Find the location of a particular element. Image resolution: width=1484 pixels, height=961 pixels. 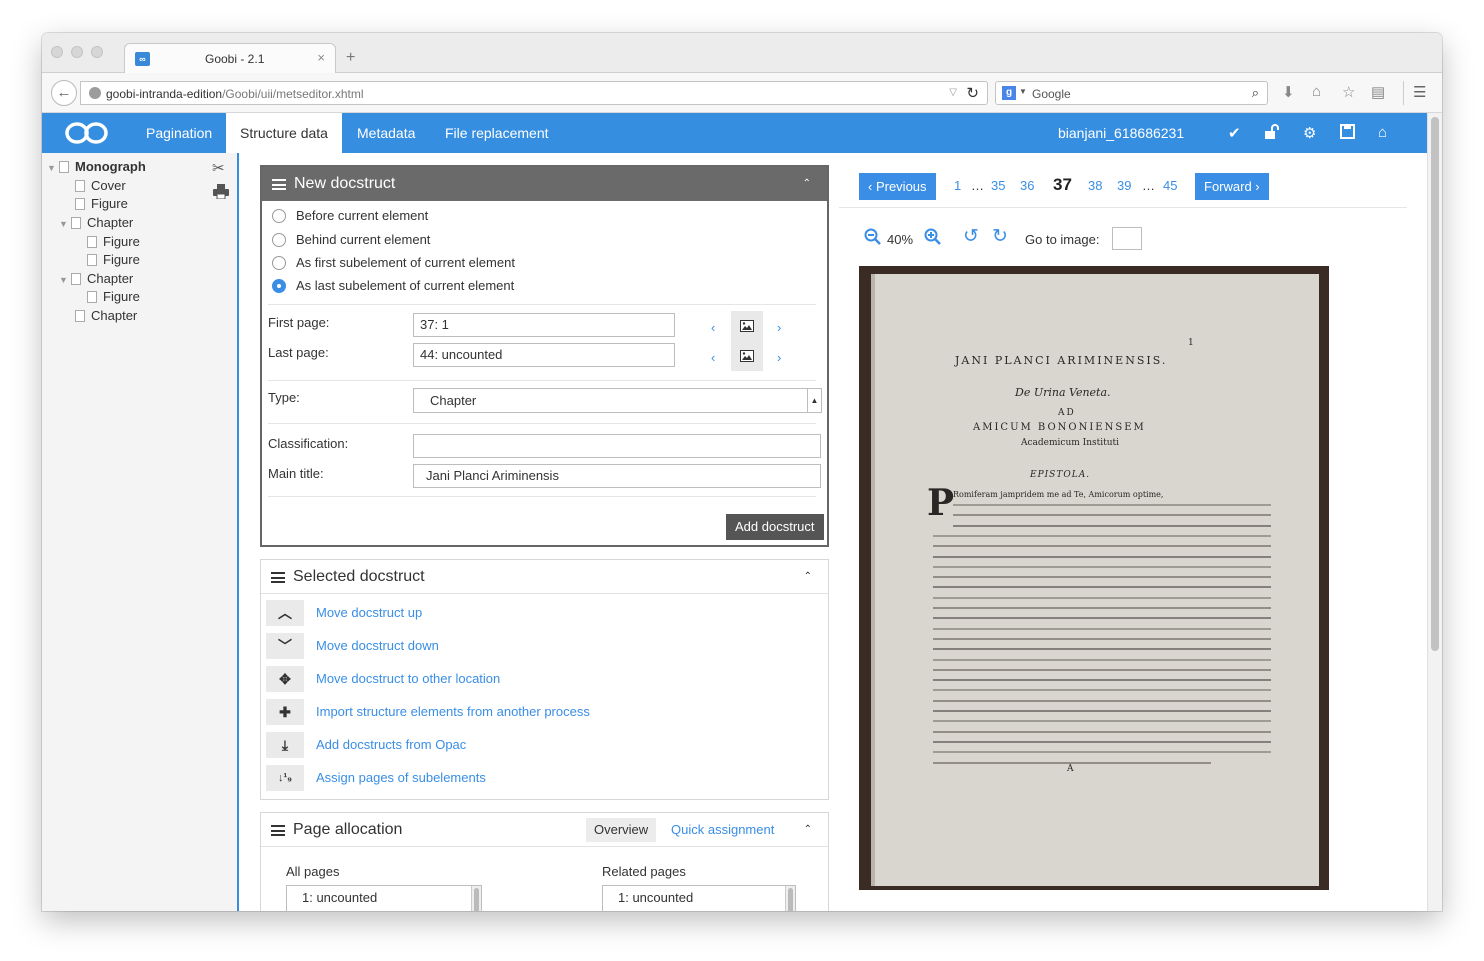

action-label: Move docstruct down is located at coordinates (377, 645).